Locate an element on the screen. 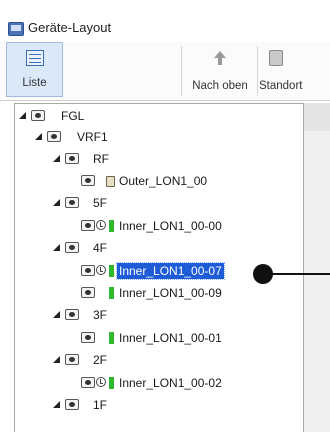 This screenshot has width=330, height=432. node-label: Outer_LON1_00 is located at coordinates (163, 181).